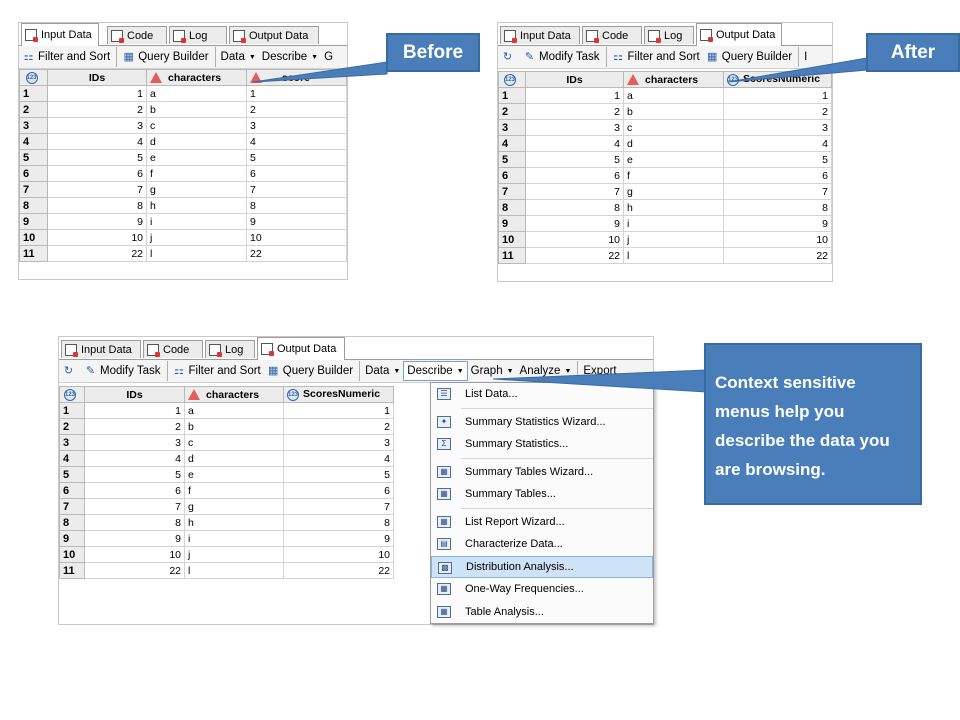  Describe the element at coordinates (574, 127) in the screenshot. I see `cell-id: 3` at that location.